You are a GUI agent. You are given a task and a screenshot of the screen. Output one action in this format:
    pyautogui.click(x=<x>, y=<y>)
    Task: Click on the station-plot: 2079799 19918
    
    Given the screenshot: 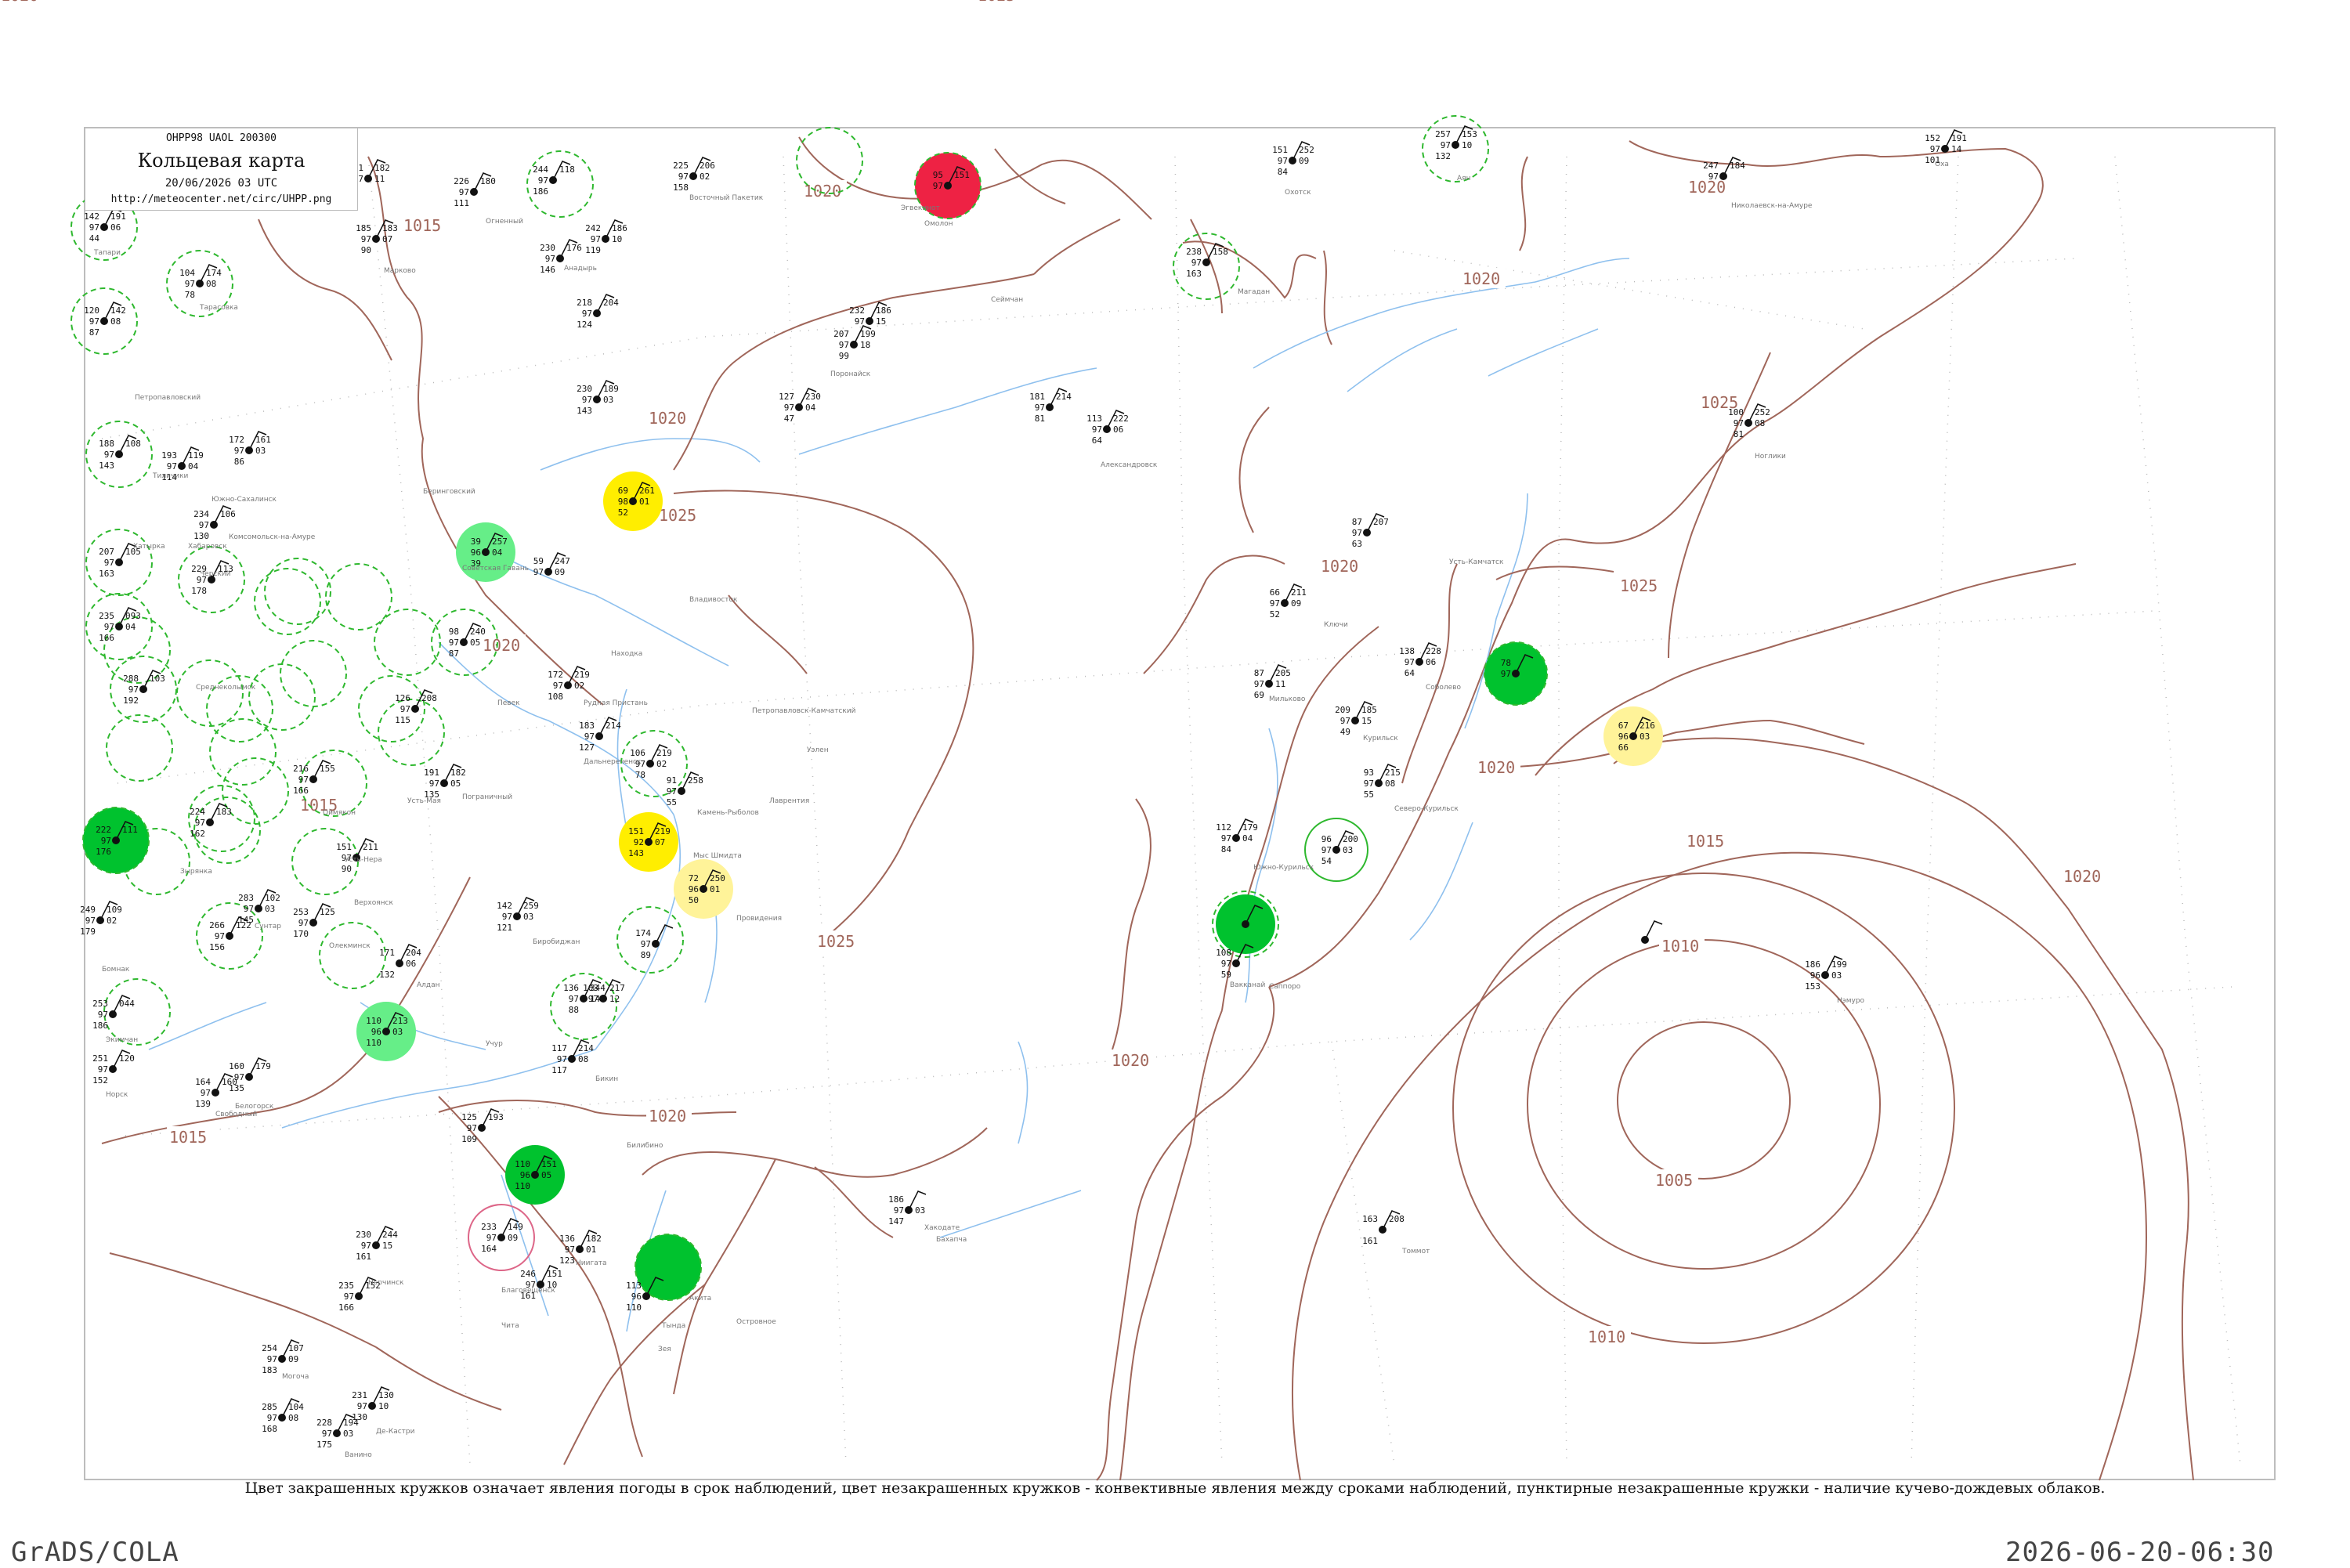 What is the action you would take?
    pyautogui.click(x=855, y=343)
    